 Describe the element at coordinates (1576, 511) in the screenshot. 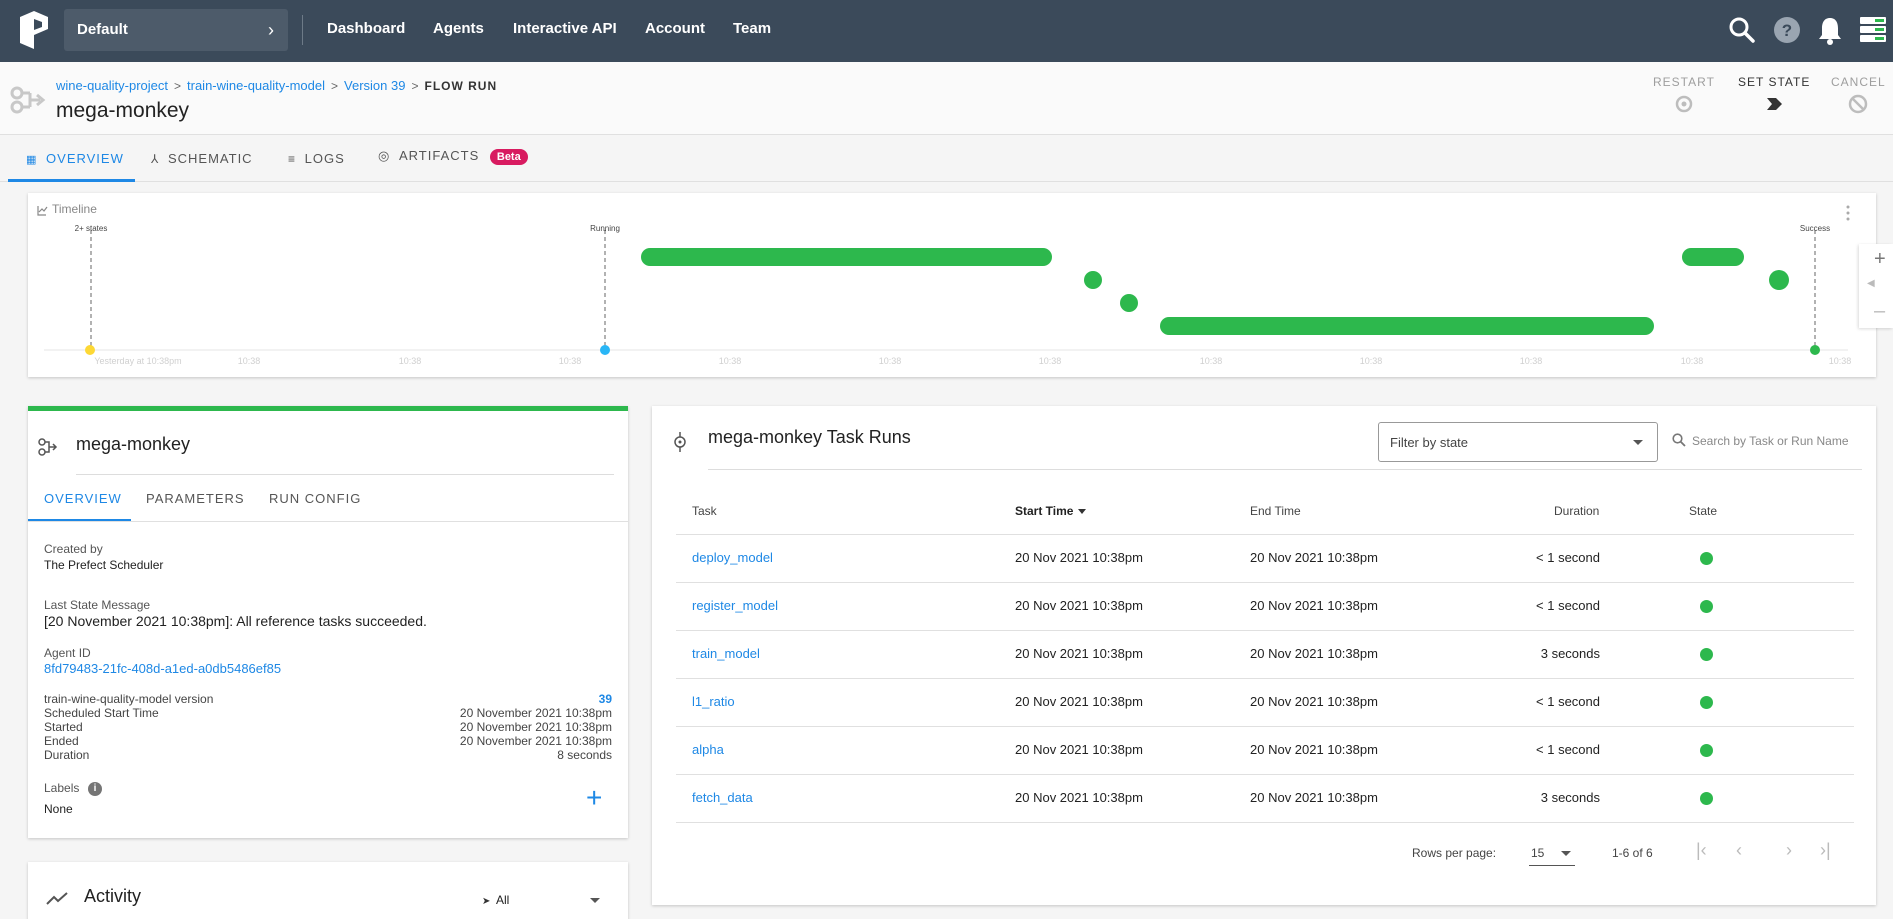

I see `column-duration: Duration` at that location.